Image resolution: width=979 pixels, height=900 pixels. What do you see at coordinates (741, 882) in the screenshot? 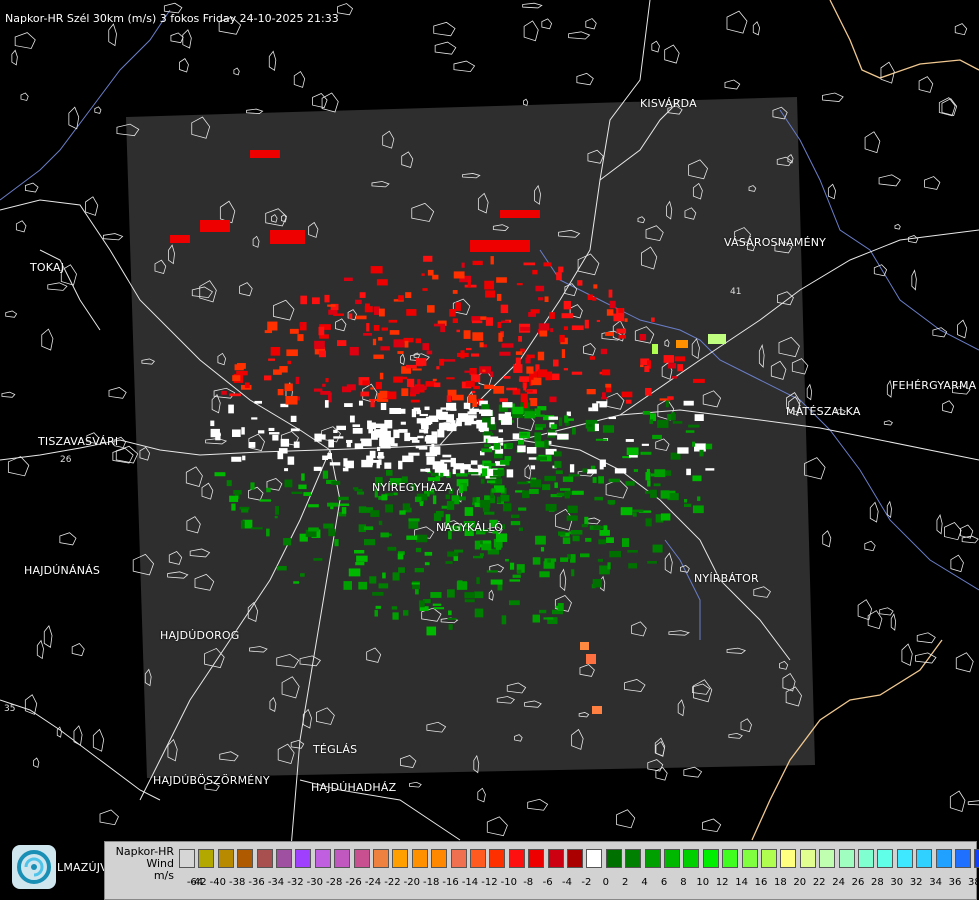
I see `legend-tick: 14` at bounding box center [741, 882].